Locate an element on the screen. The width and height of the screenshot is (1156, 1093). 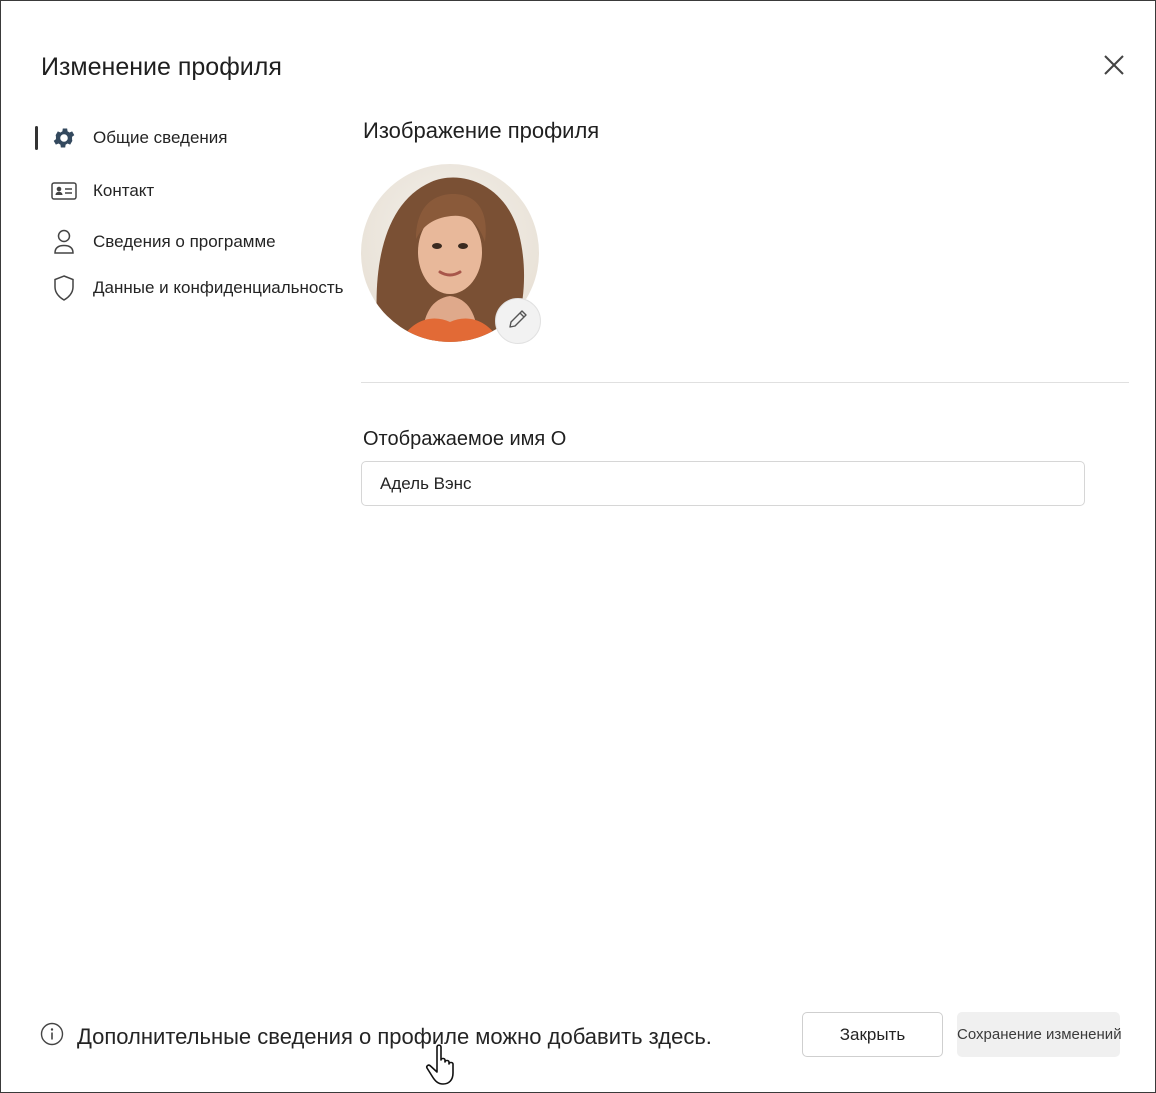
sidebar-item-privacy: Данные и конфиденциальность is located at coordinates (189, 288).